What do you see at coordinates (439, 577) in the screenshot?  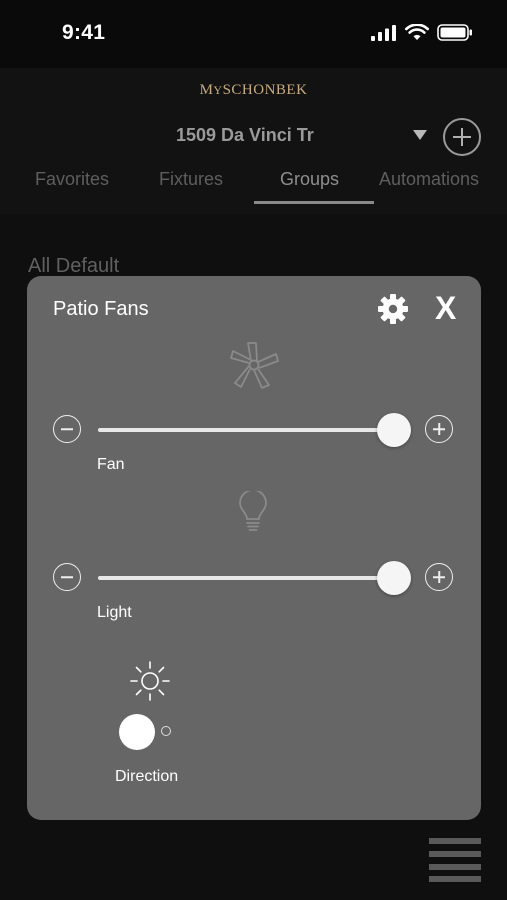 I see `light-increase-button` at bounding box center [439, 577].